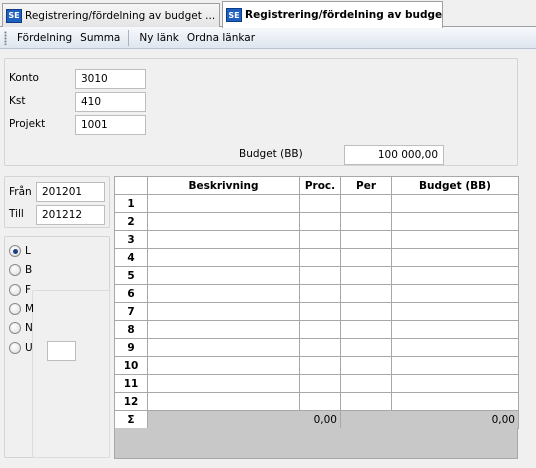  What do you see at coordinates (110, 125) in the screenshot?
I see `projekt-field: 1001` at bounding box center [110, 125].